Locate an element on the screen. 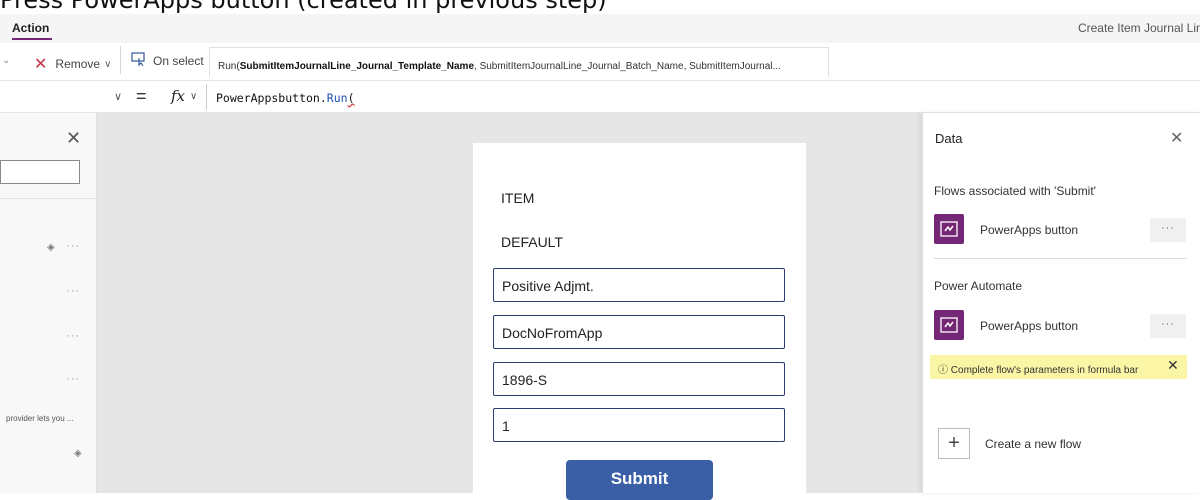 The height and width of the screenshot is (500, 1200). formula-function: Run is located at coordinates (337, 98).